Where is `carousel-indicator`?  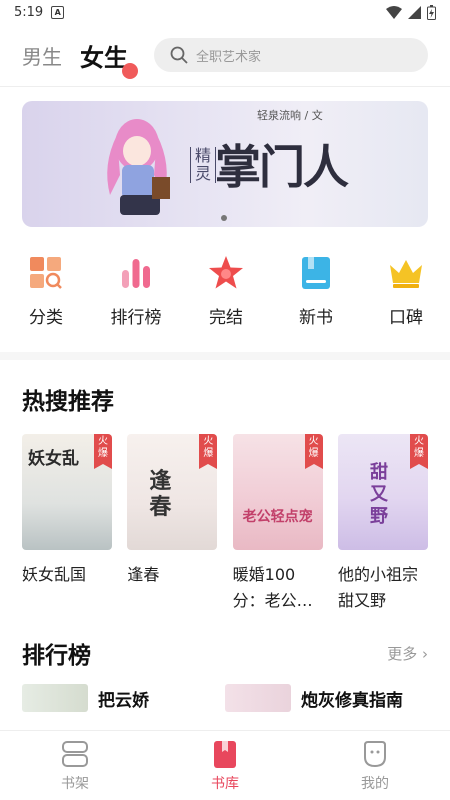 carousel-indicator is located at coordinates (224, 218).